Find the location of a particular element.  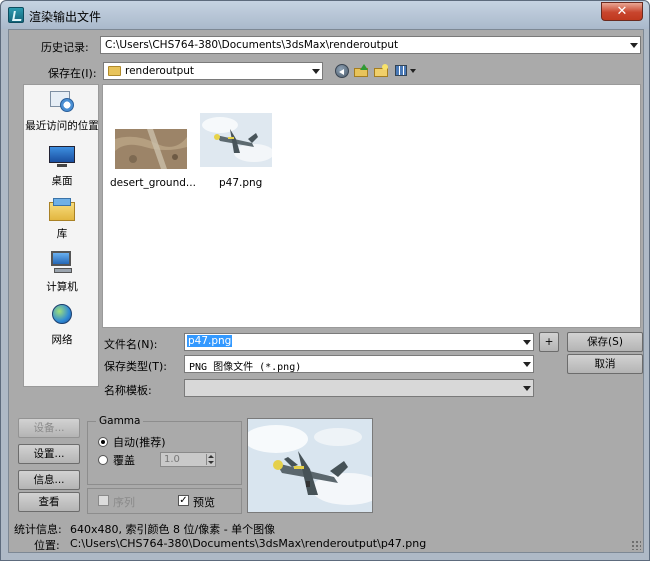

filename-input: p47.png is located at coordinates (359, 342).